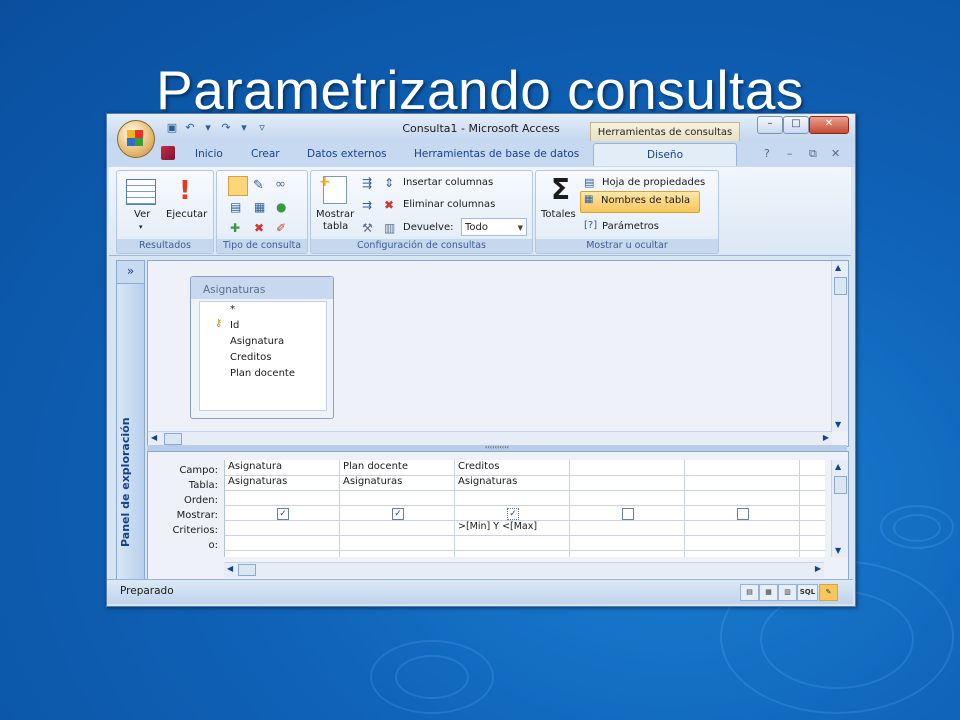  Describe the element at coordinates (807, 592) in the screenshot. I see `sql-view-button: SQL` at that location.